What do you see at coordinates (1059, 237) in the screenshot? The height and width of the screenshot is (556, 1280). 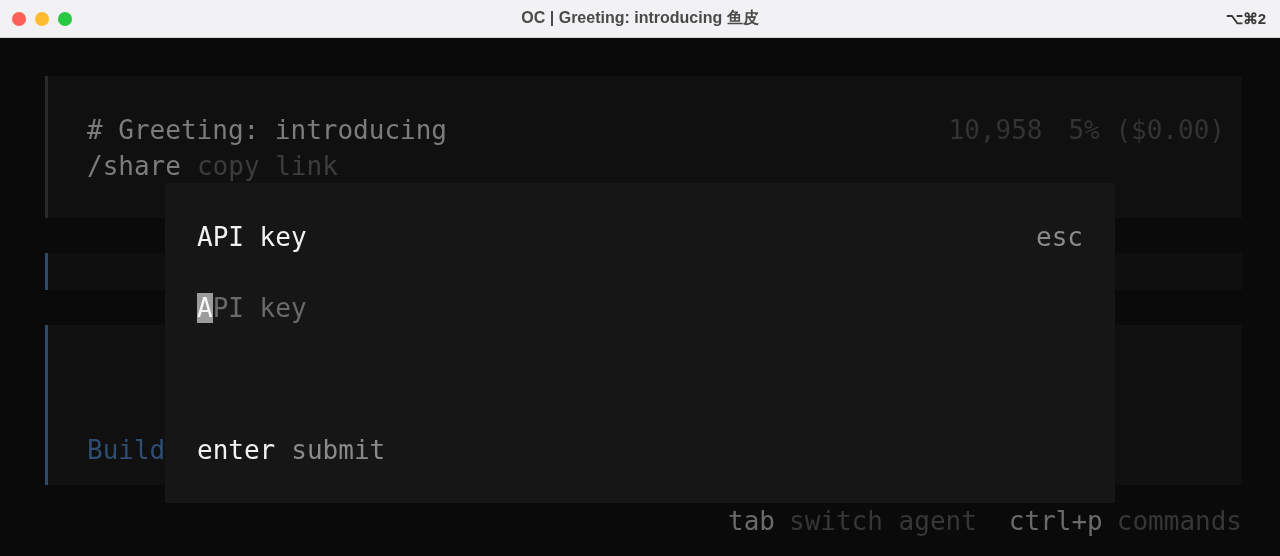 I see `esc-hint: esc` at bounding box center [1059, 237].